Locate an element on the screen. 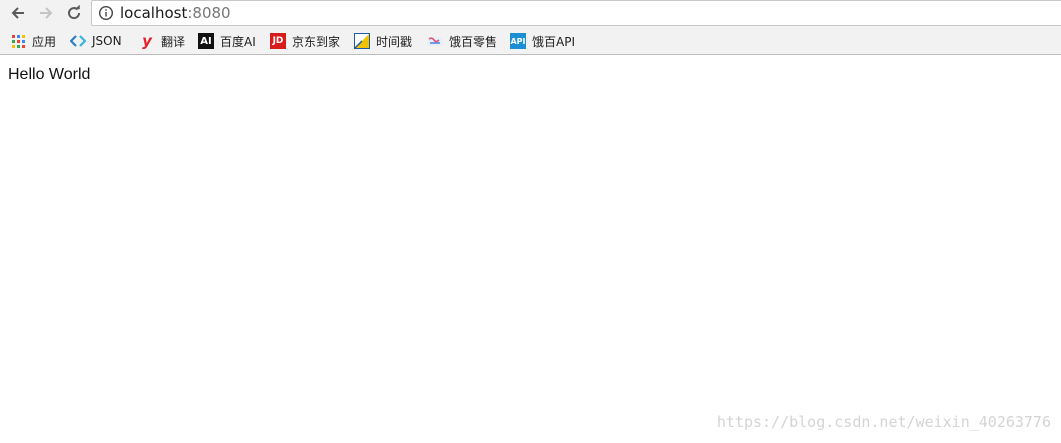 This screenshot has width=1061, height=443. youdao-icon: y is located at coordinates (147, 41).